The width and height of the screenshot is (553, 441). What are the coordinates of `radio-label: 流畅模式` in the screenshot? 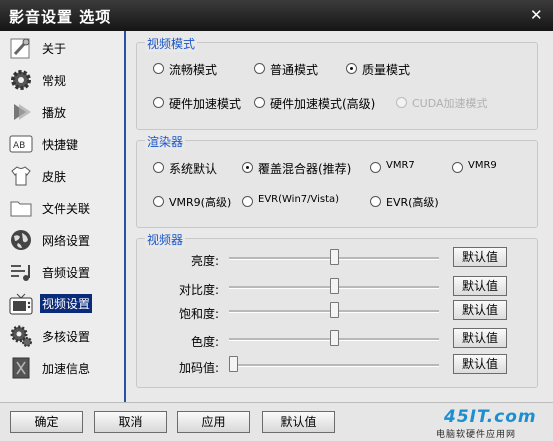 It's located at (193, 70).